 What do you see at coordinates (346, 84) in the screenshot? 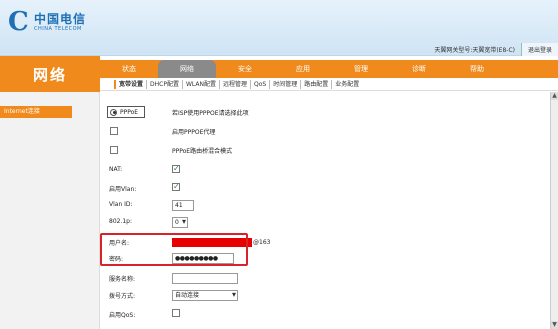
I see `subtab-service: 业务配置` at bounding box center [346, 84].